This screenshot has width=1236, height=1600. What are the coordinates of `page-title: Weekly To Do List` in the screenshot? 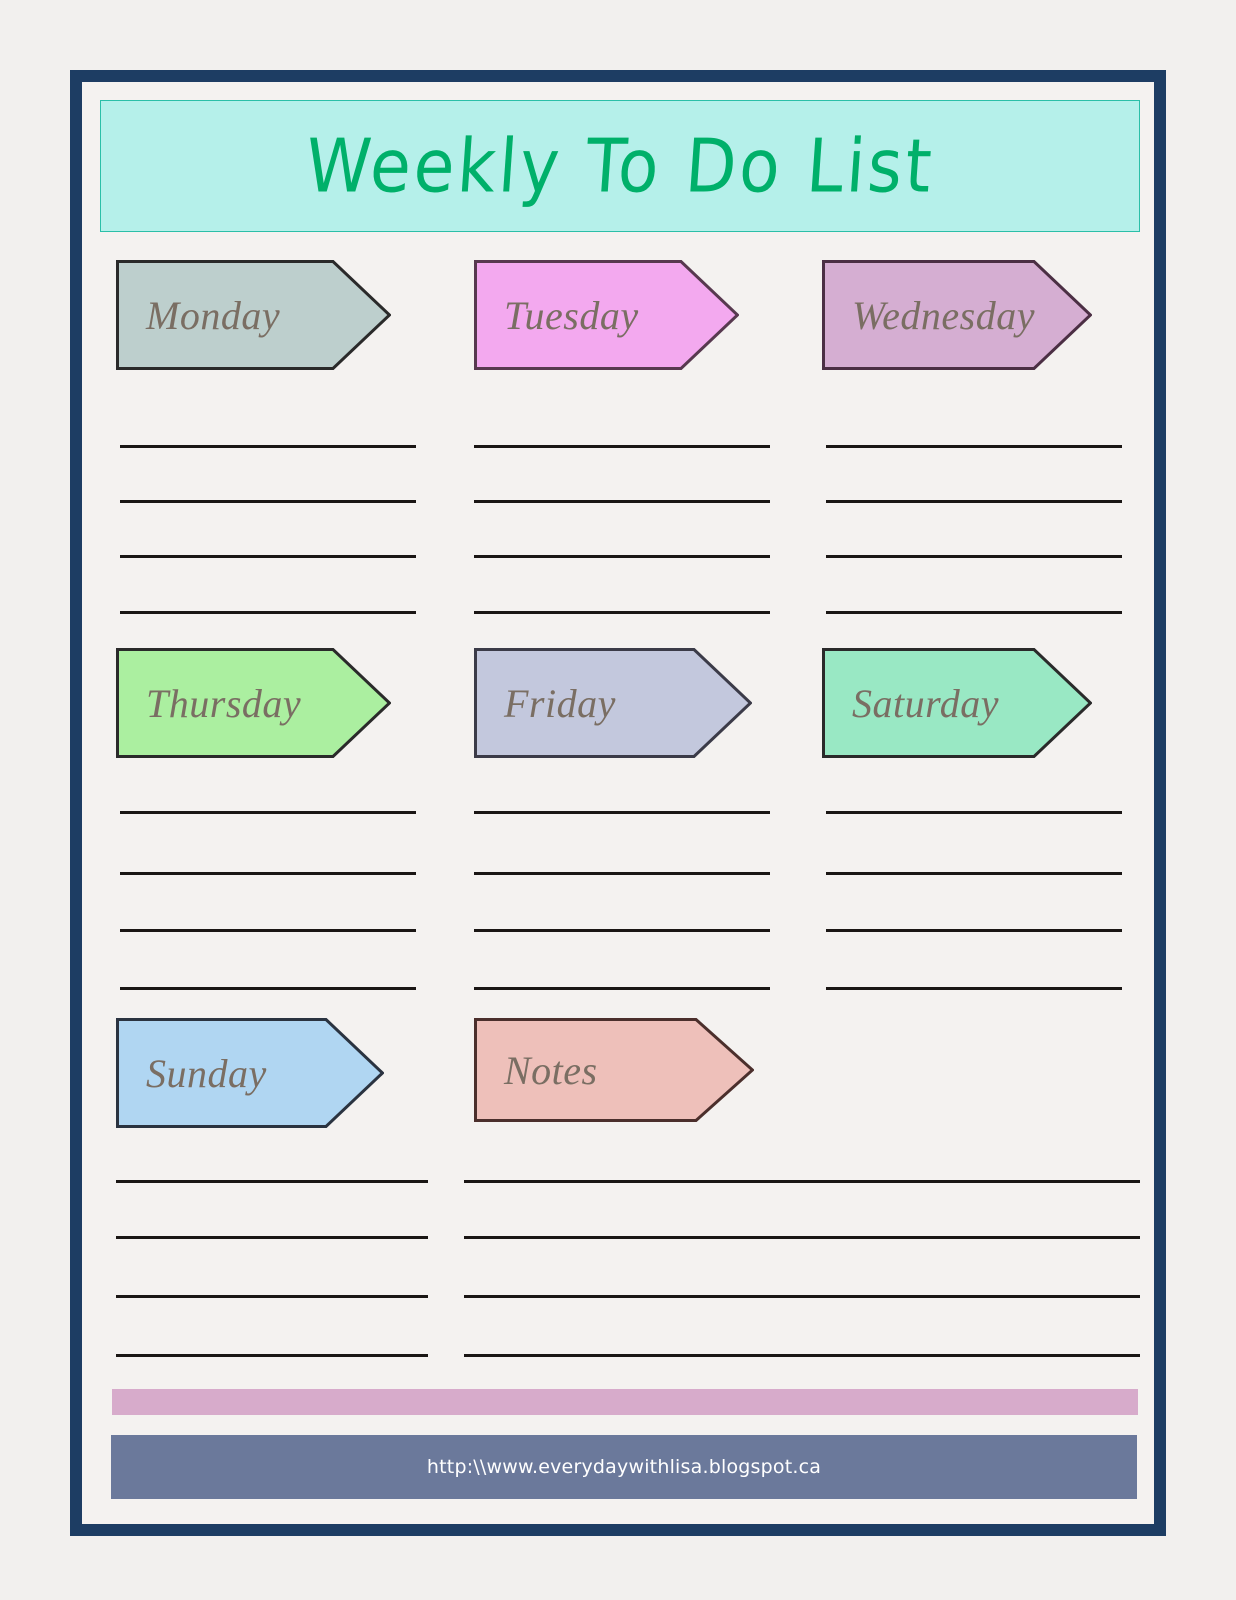 It's located at (620, 166).